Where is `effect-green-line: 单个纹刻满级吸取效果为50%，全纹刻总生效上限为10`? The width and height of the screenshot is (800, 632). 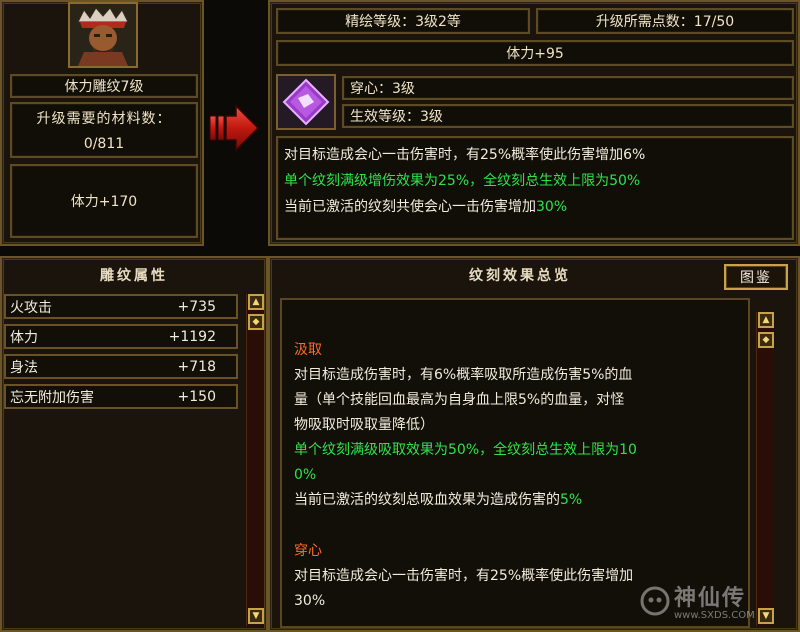 effect-green-line: 单个纹刻满级吸取效果为50%，全纹刻总生效上限为10 is located at coordinates (465, 450).